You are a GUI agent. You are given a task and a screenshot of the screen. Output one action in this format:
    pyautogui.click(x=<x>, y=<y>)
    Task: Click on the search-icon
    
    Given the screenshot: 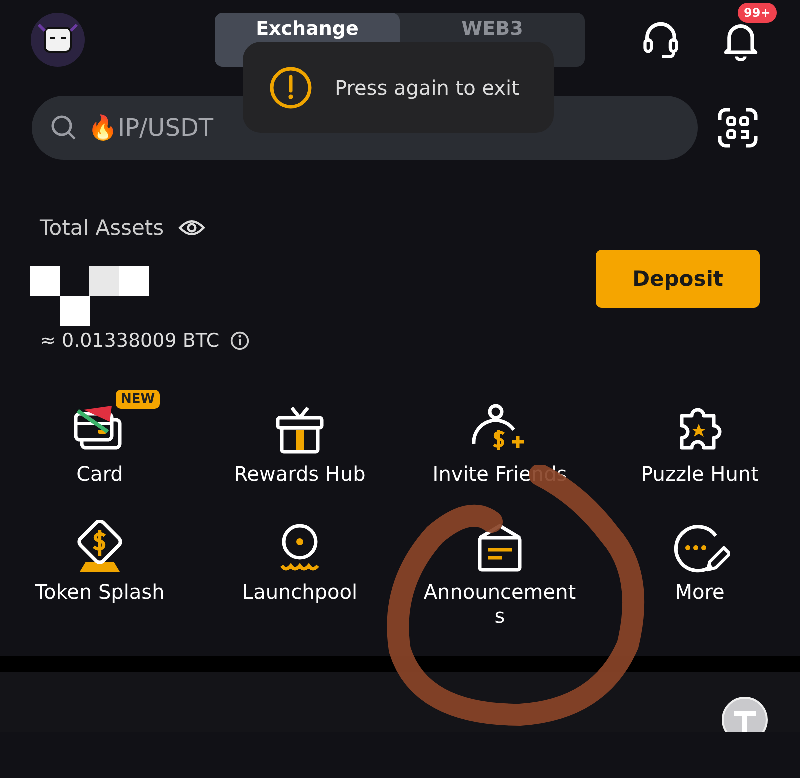 What is the action you would take?
    pyautogui.click(x=64, y=128)
    